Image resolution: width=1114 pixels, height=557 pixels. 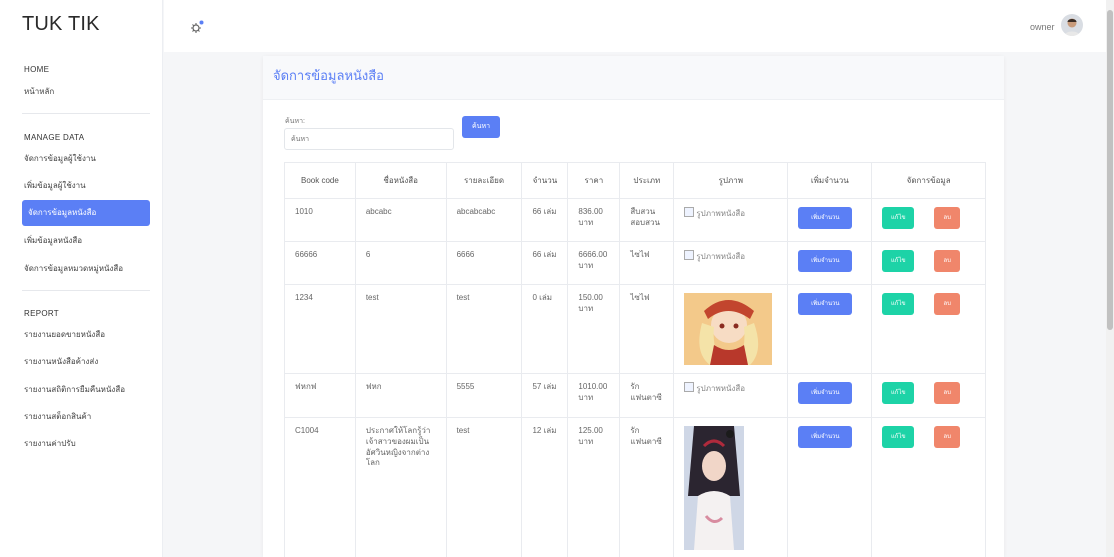 What do you see at coordinates (37, 69) in the screenshot?
I see `nav-heading-home: HOME` at bounding box center [37, 69].